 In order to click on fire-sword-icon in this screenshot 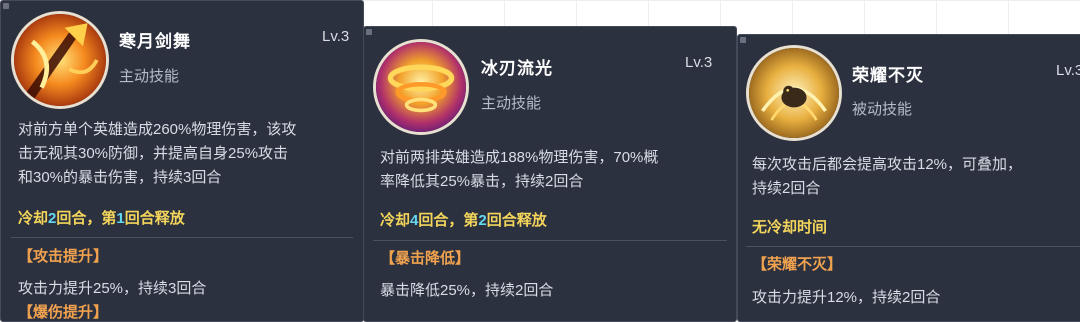, I will do `click(60, 60)`.